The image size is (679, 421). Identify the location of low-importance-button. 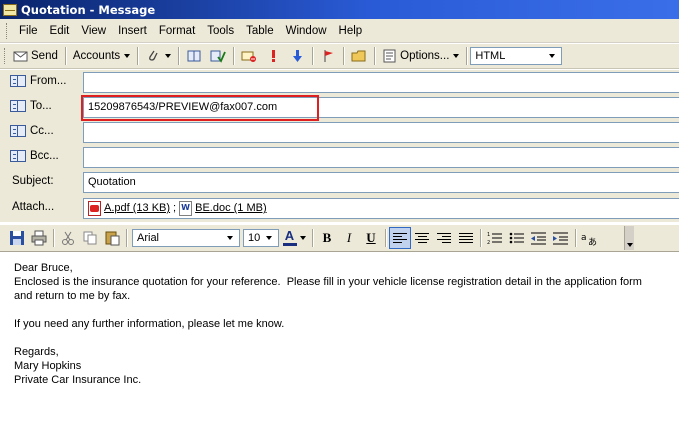
(297, 56).